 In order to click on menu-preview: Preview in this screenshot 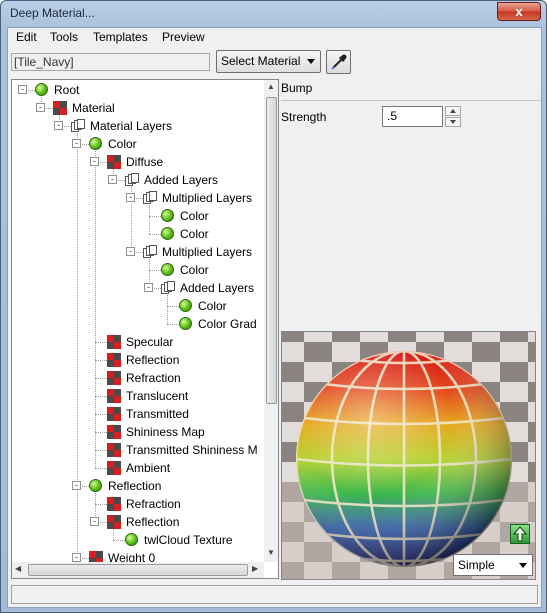, I will do `click(183, 37)`.